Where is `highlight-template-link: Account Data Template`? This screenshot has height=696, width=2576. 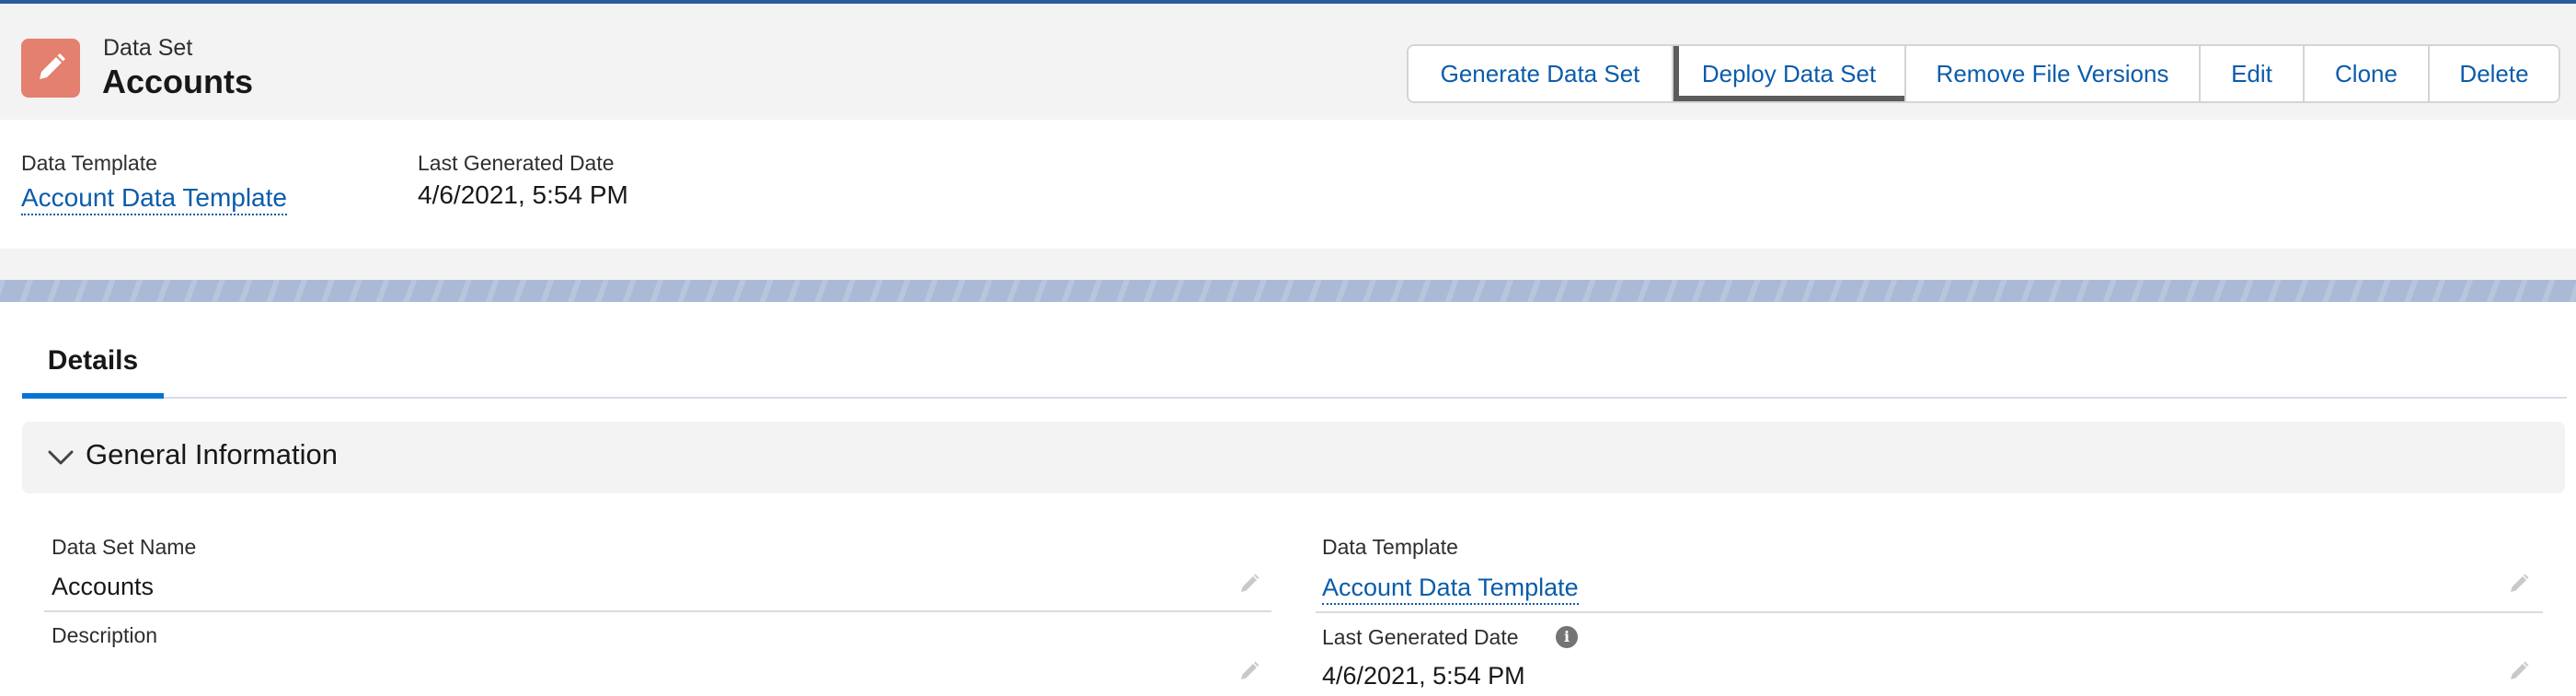
highlight-template-link: Account Data Template is located at coordinates (154, 198).